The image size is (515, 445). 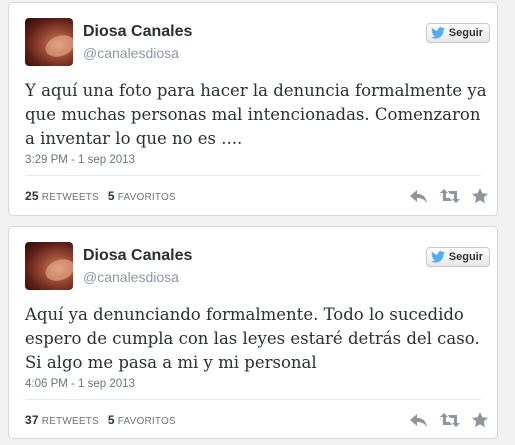 What do you see at coordinates (80, 160) in the screenshot?
I see `tweet-timestamp: 3:29 PM - 1 sep 2013` at bounding box center [80, 160].